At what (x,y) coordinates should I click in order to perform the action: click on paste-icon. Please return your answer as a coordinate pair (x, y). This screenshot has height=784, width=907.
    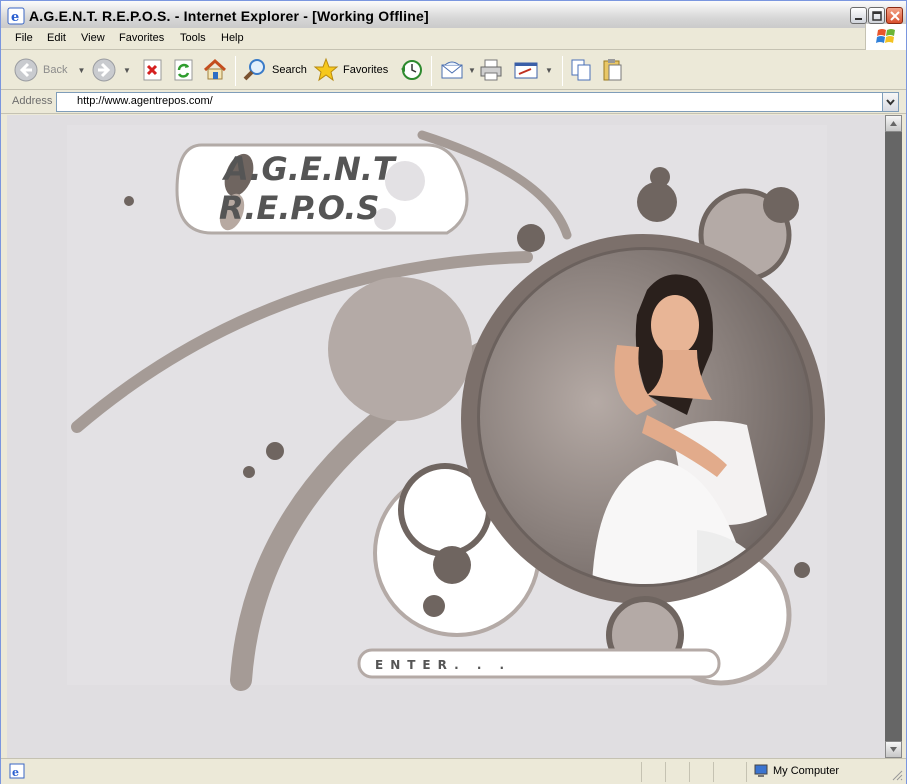
    Looking at the image, I should click on (612, 70).